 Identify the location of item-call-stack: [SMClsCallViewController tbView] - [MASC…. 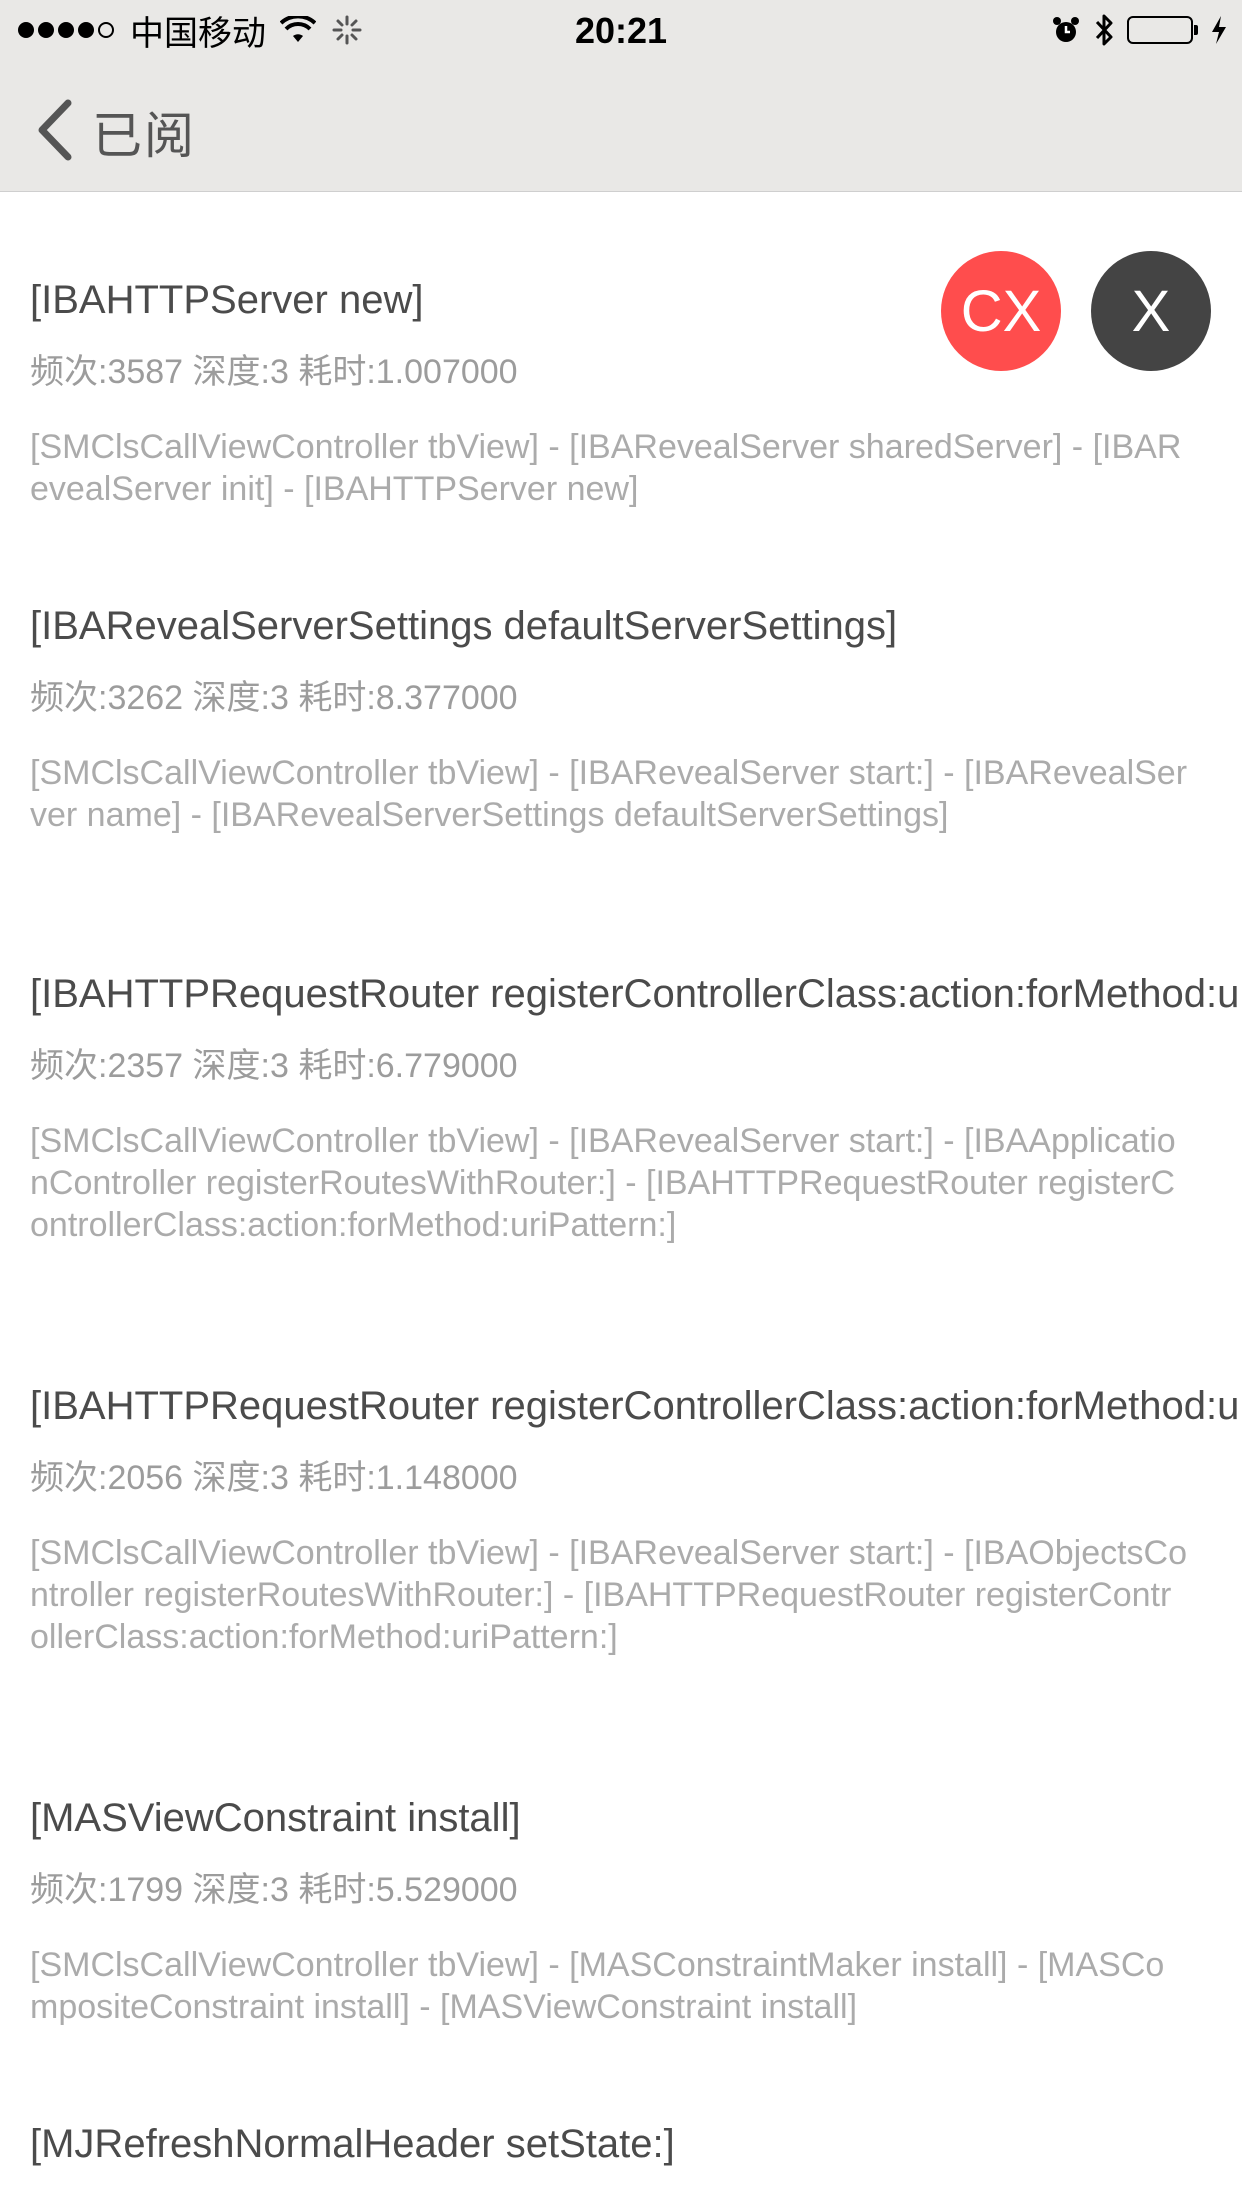
(597, 1986).